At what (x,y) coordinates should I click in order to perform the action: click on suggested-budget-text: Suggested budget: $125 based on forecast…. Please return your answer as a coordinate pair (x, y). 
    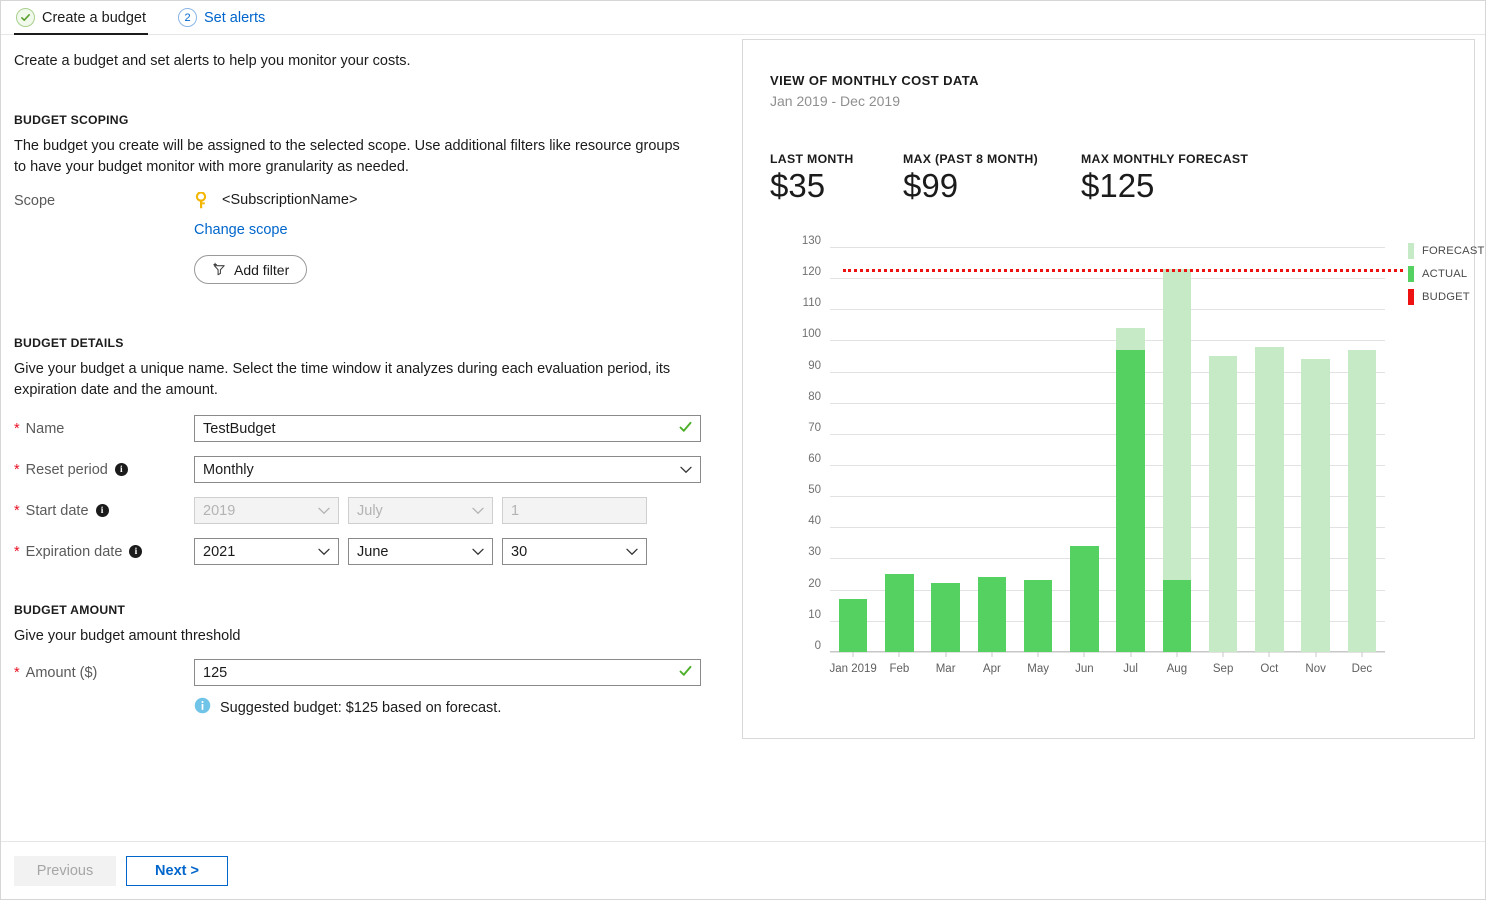
    Looking at the image, I should click on (361, 707).